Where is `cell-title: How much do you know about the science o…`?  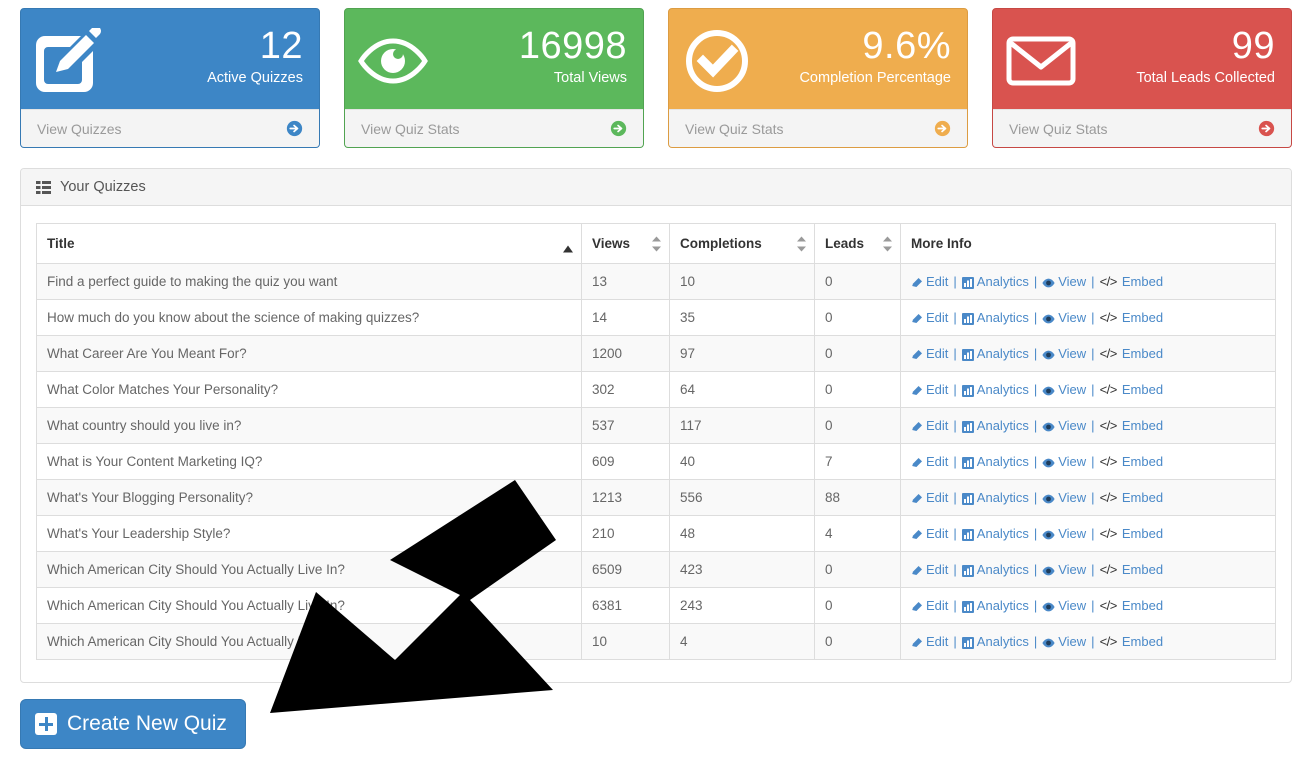
cell-title: How much do you know about the science o… is located at coordinates (309, 317).